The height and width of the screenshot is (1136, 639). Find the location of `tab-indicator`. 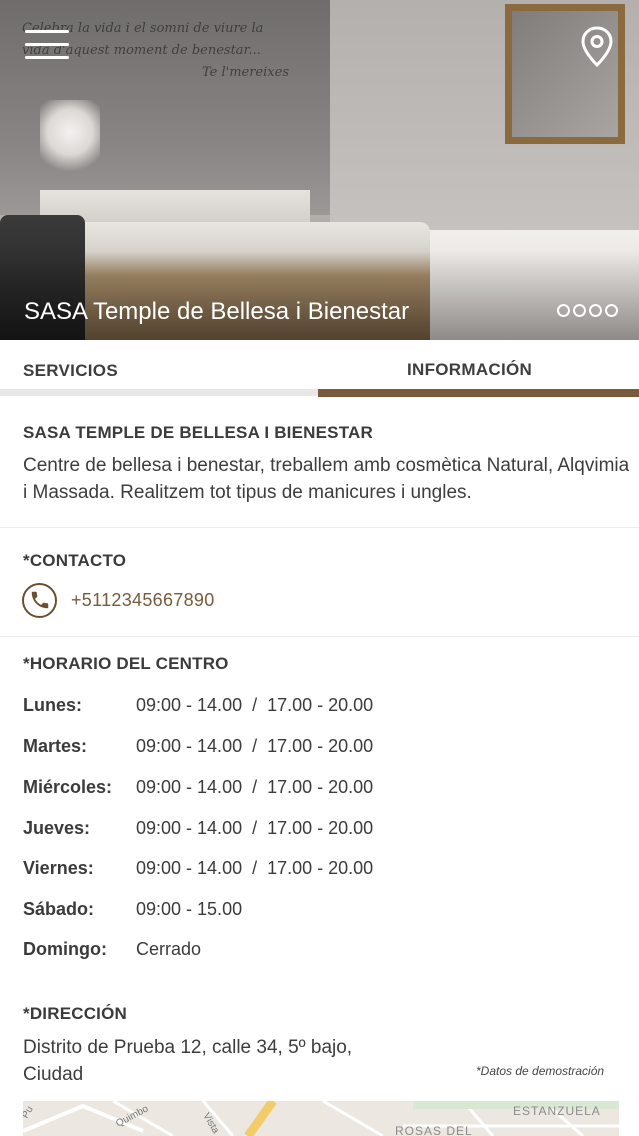

tab-indicator is located at coordinates (159, 392).